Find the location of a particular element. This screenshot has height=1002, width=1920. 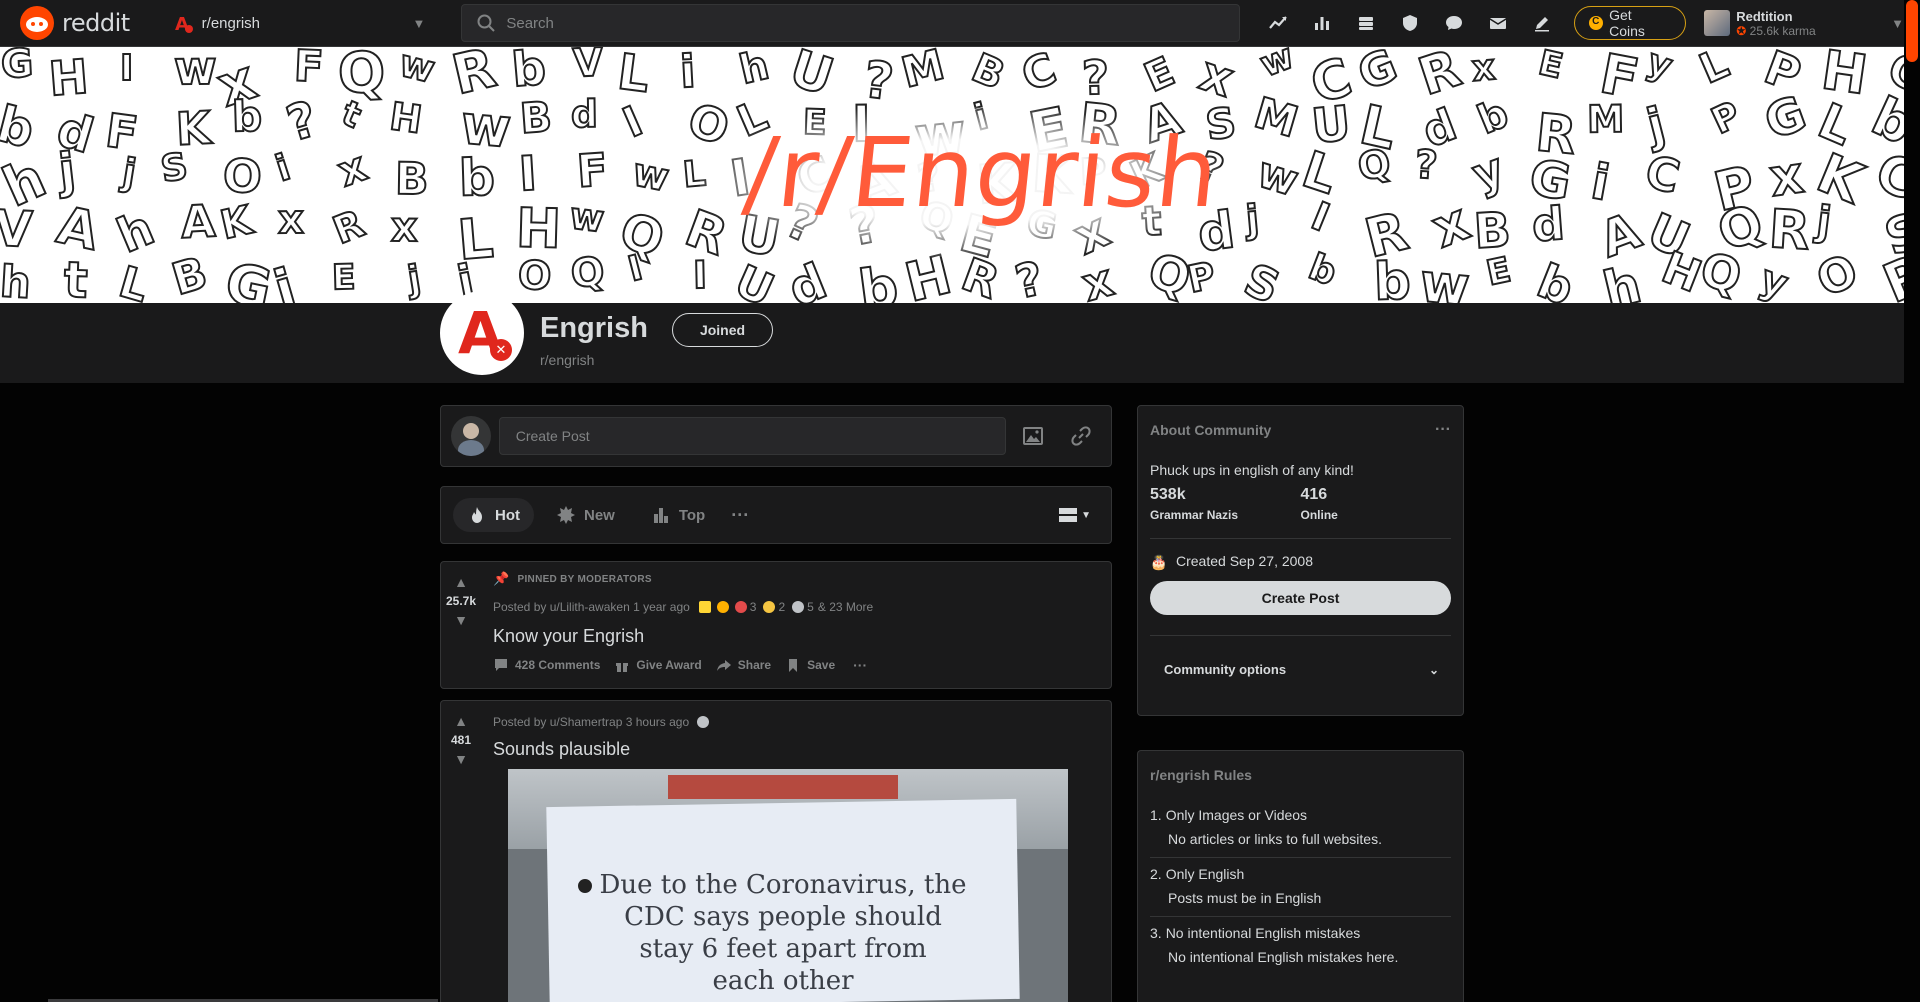

link-icon is located at coordinates (1081, 436).